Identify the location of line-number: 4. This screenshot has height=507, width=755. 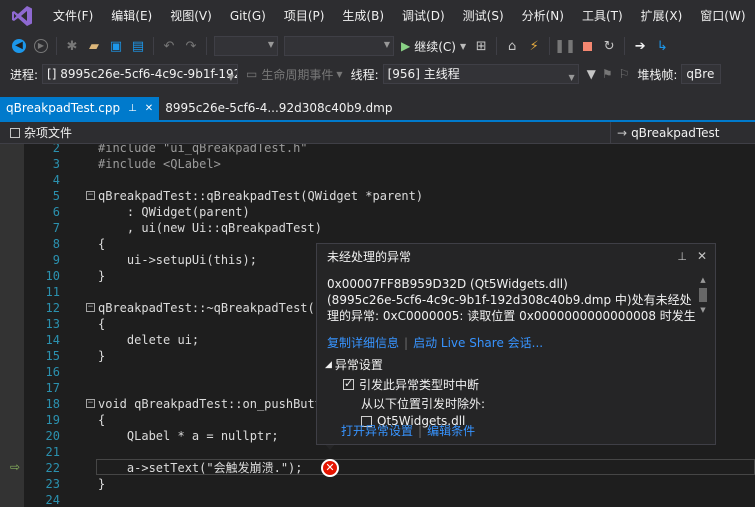
(56, 180).